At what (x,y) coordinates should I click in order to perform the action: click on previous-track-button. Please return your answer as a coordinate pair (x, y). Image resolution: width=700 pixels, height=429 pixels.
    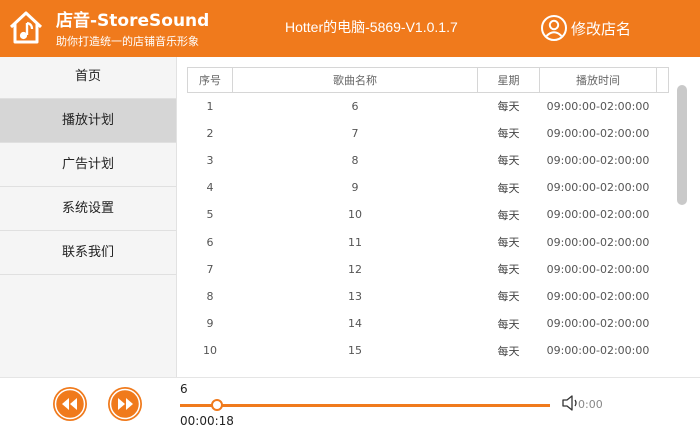
    Looking at the image, I should click on (70, 404).